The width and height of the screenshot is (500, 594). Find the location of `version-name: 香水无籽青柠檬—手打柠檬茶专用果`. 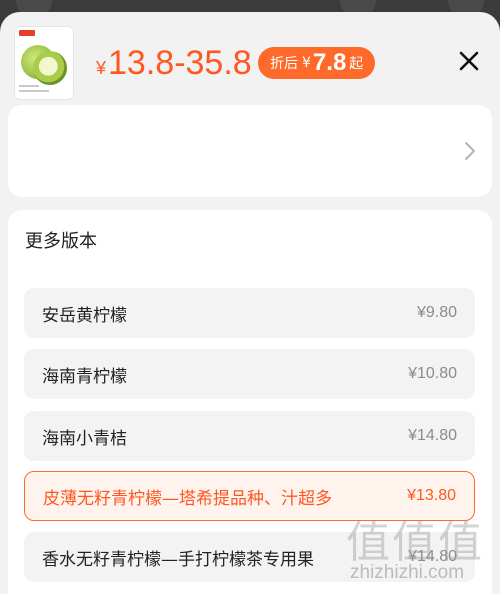

version-name: 香水无籽青柠檬—手打柠檬茶专用果 is located at coordinates (178, 559).